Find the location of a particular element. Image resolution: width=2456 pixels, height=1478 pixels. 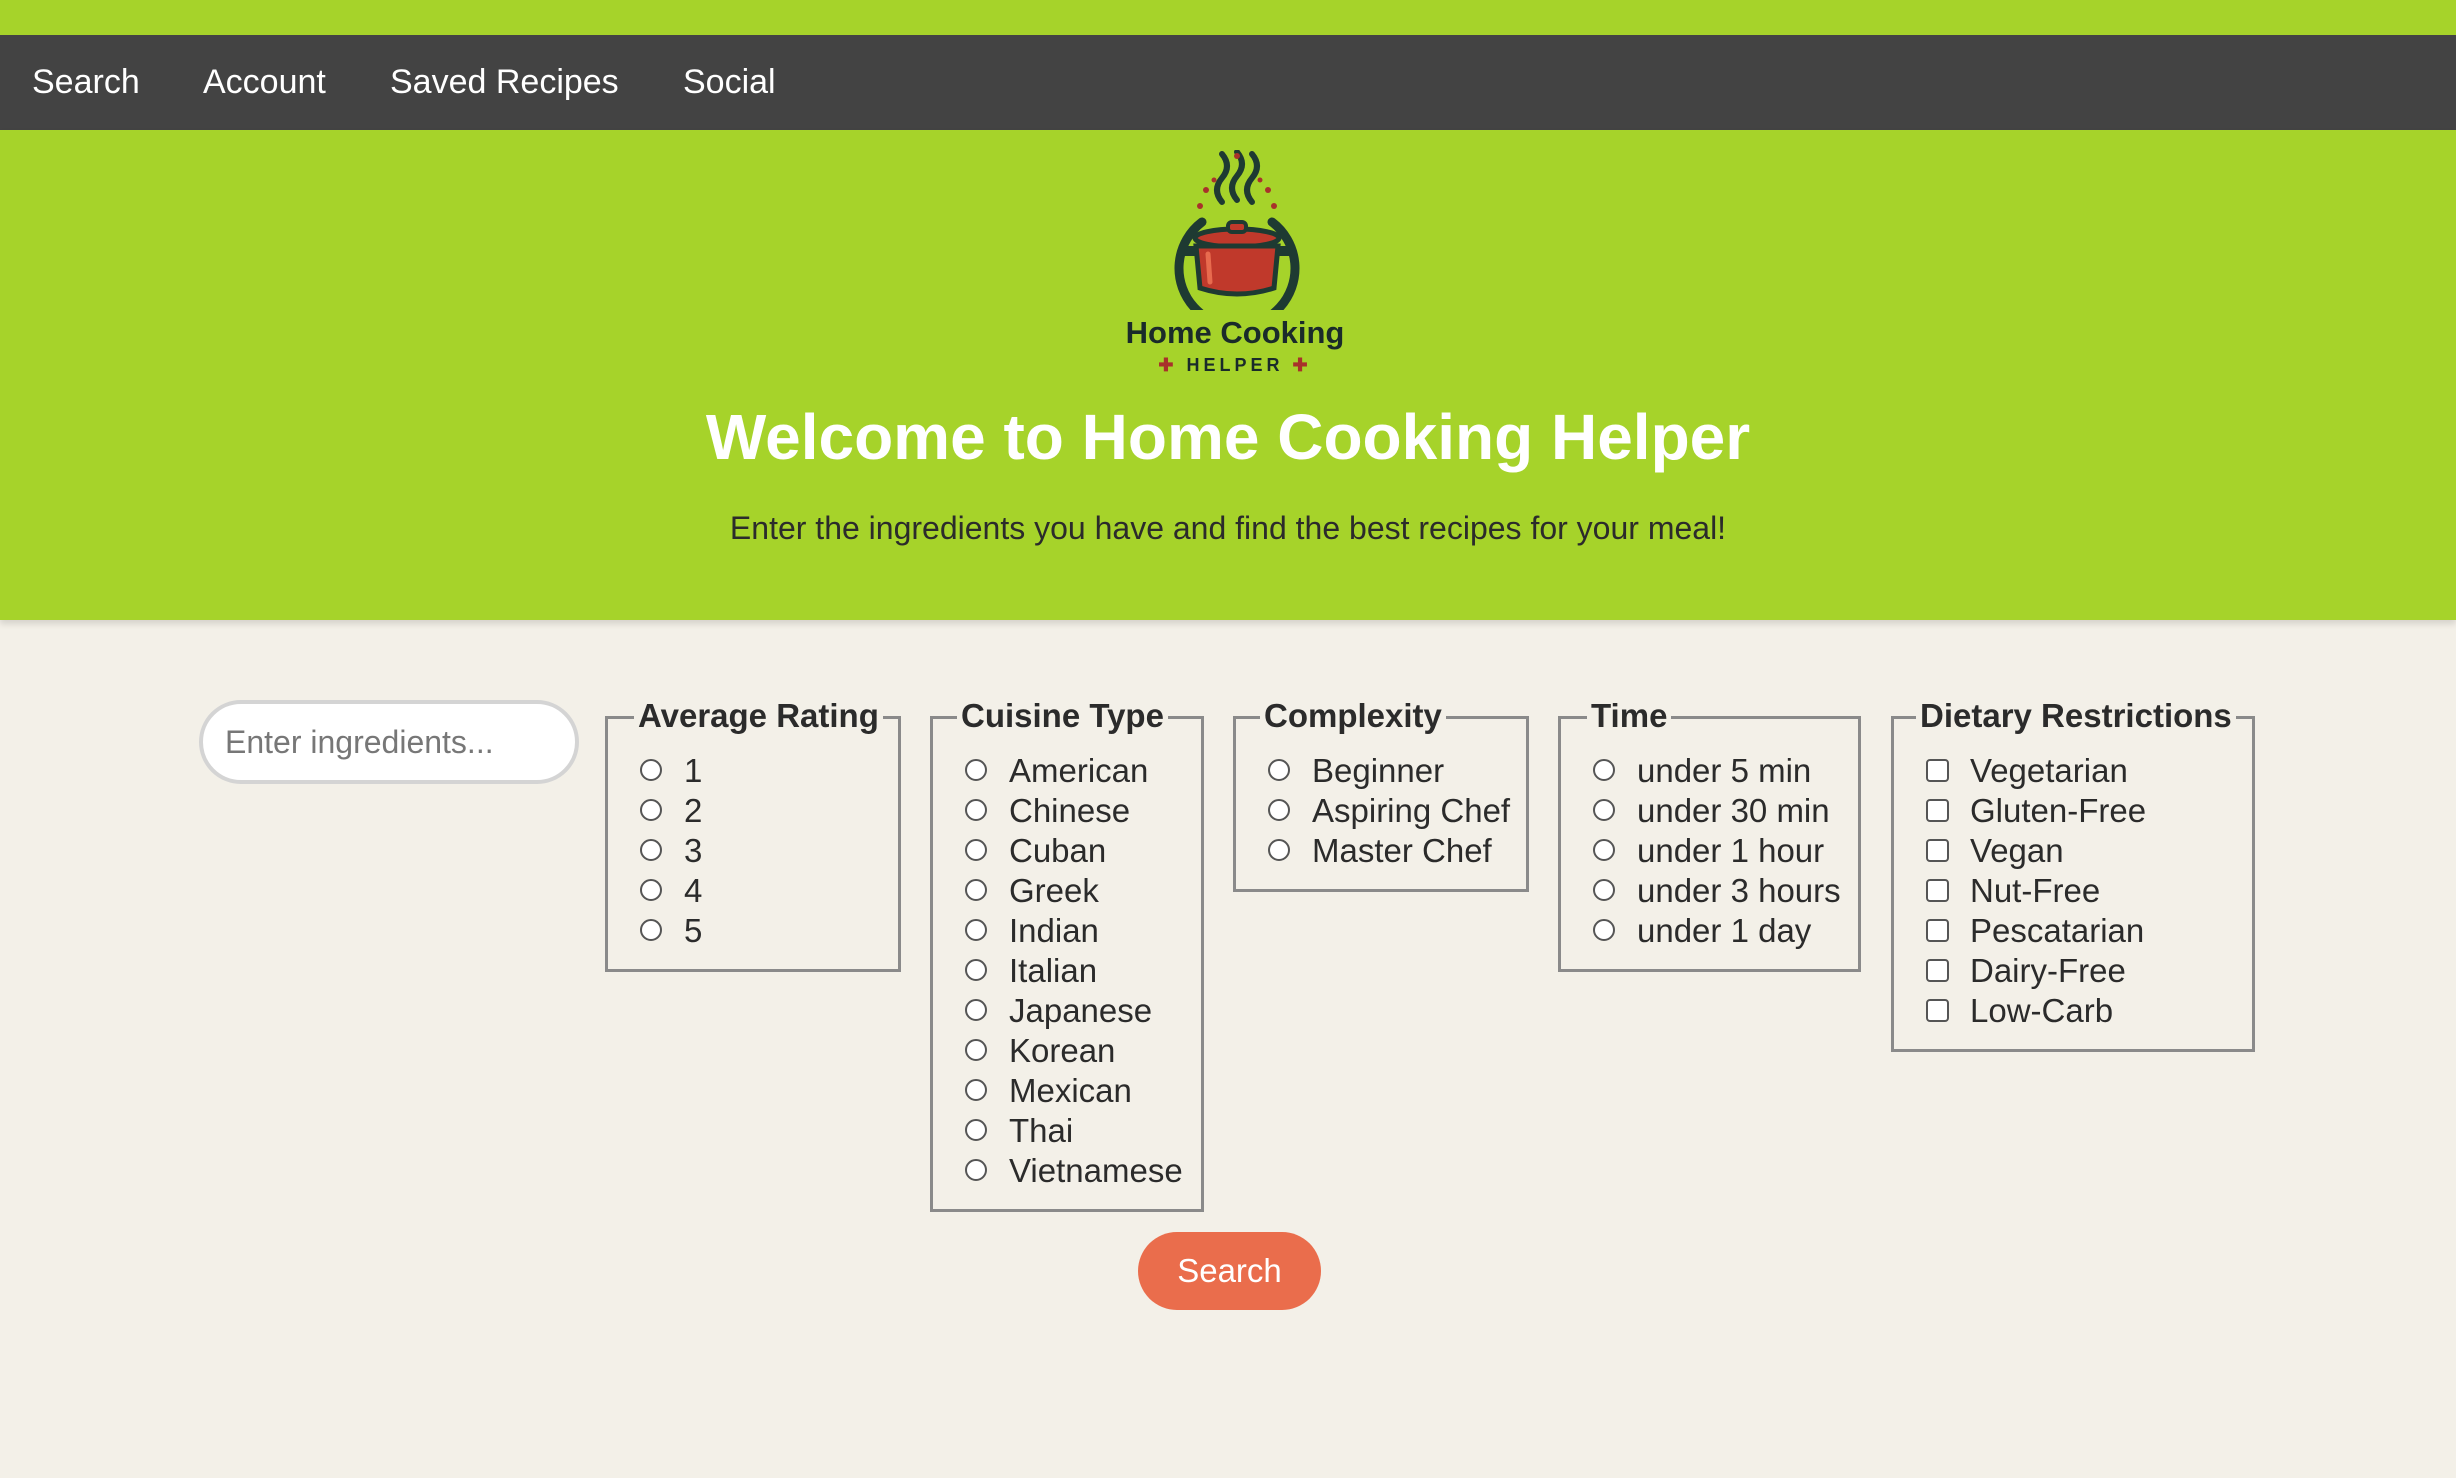

option-label: under 1 hour is located at coordinates (1731, 850).